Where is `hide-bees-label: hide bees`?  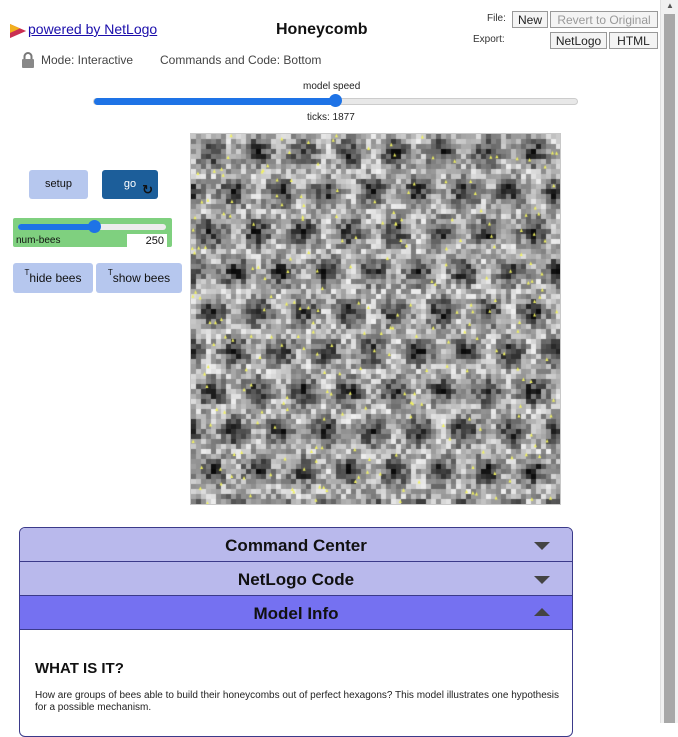
hide-bees-label: hide bees is located at coordinates (55, 278).